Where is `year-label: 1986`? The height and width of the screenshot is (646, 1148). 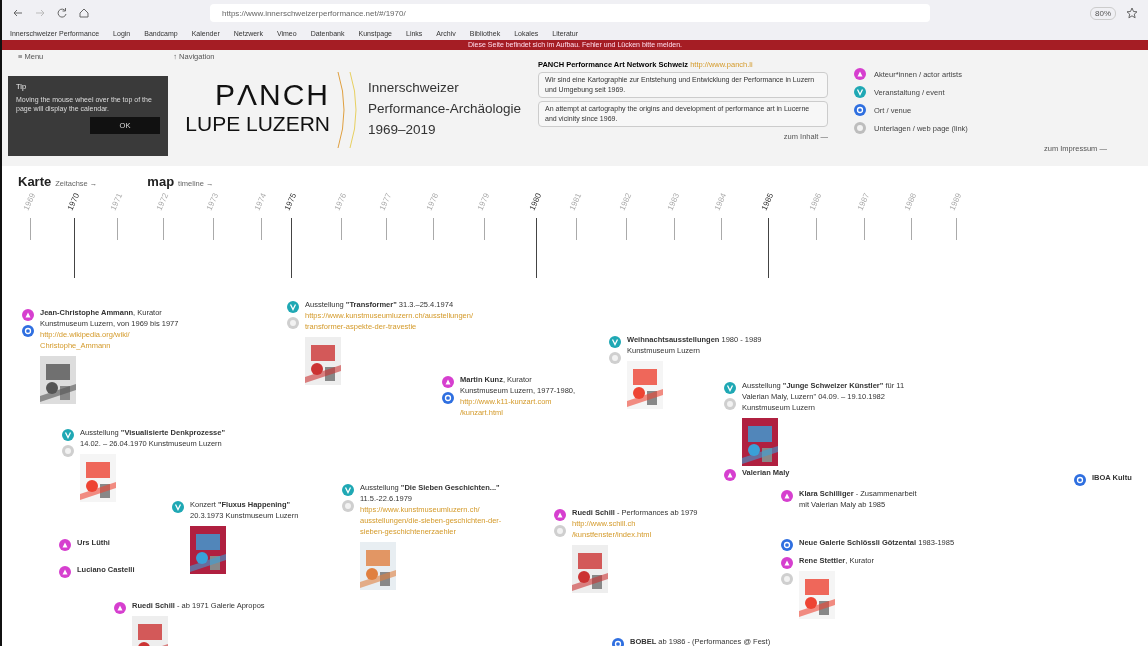 year-label: 1986 is located at coordinates (815, 202).